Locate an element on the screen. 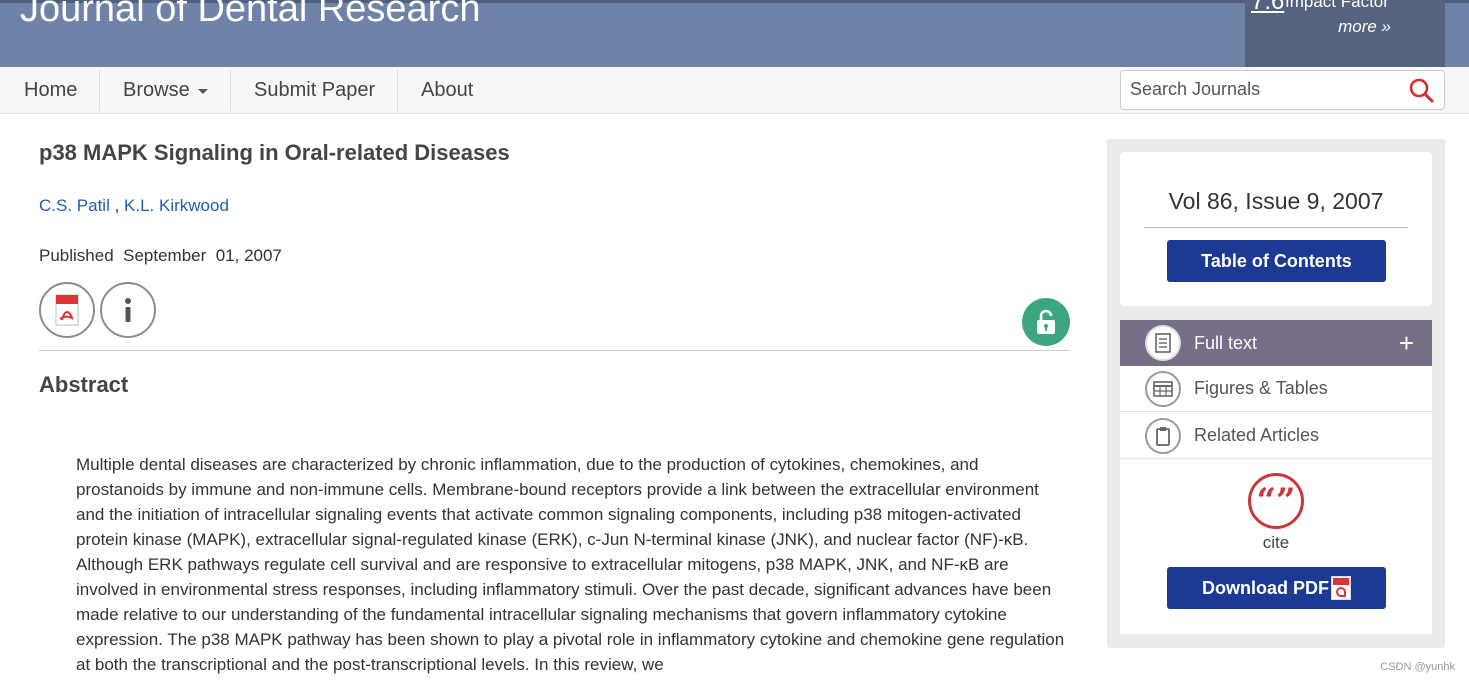 Image resolution: width=1469 pixels, height=681 pixels. search-input is located at coordinates (1260, 89).